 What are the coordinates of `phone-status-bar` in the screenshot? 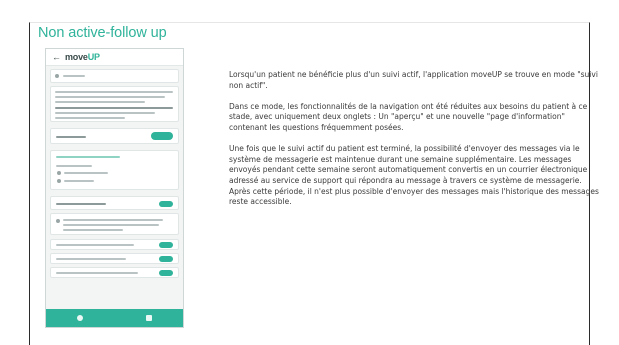 It's located at (114, 76).